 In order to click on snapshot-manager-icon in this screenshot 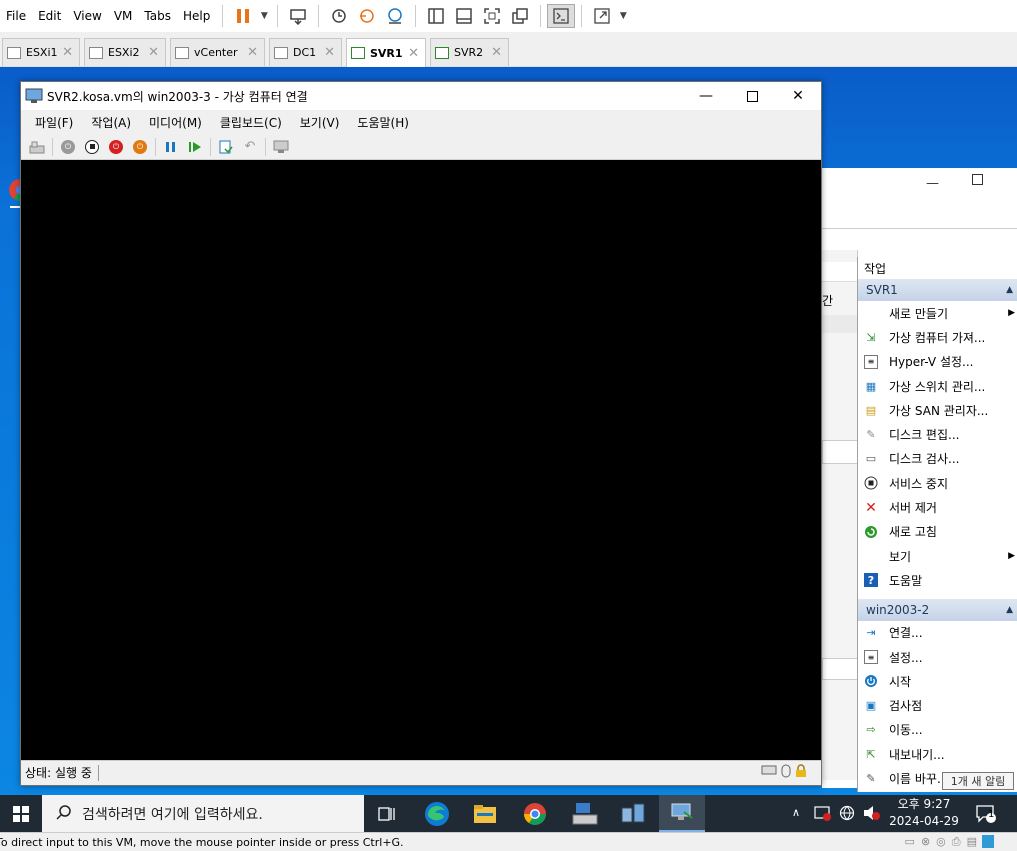, I will do `click(395, 16)`.